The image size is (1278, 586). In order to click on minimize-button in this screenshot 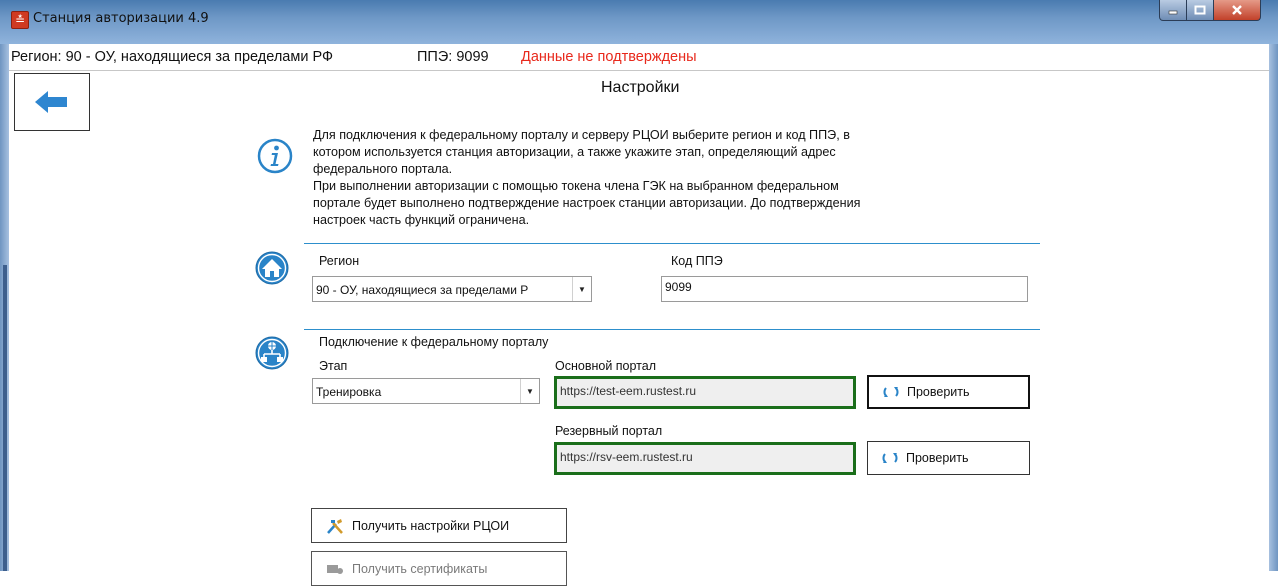, I will do `click(1173, 10)`.